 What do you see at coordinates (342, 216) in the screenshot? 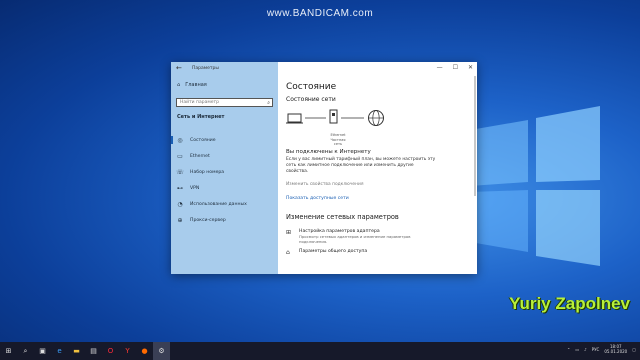
I see `change-settings-heading: Изменение сетевых параметров` at bounding box center [342, 216].